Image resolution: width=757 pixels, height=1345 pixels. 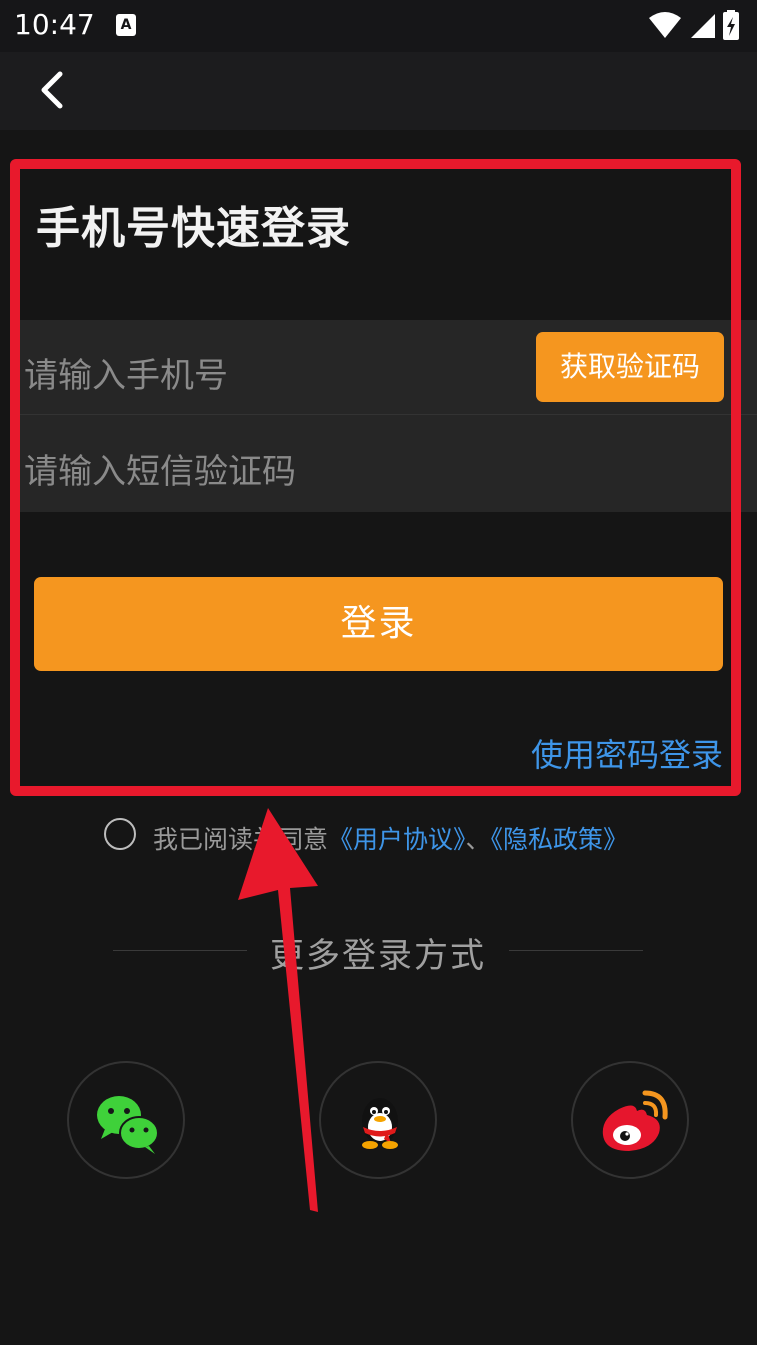 What do you see at coordinates (397, 839) in the screenshot?
I see `user-agreement-link: 《用户协议》` at bounding box center [397, 839].